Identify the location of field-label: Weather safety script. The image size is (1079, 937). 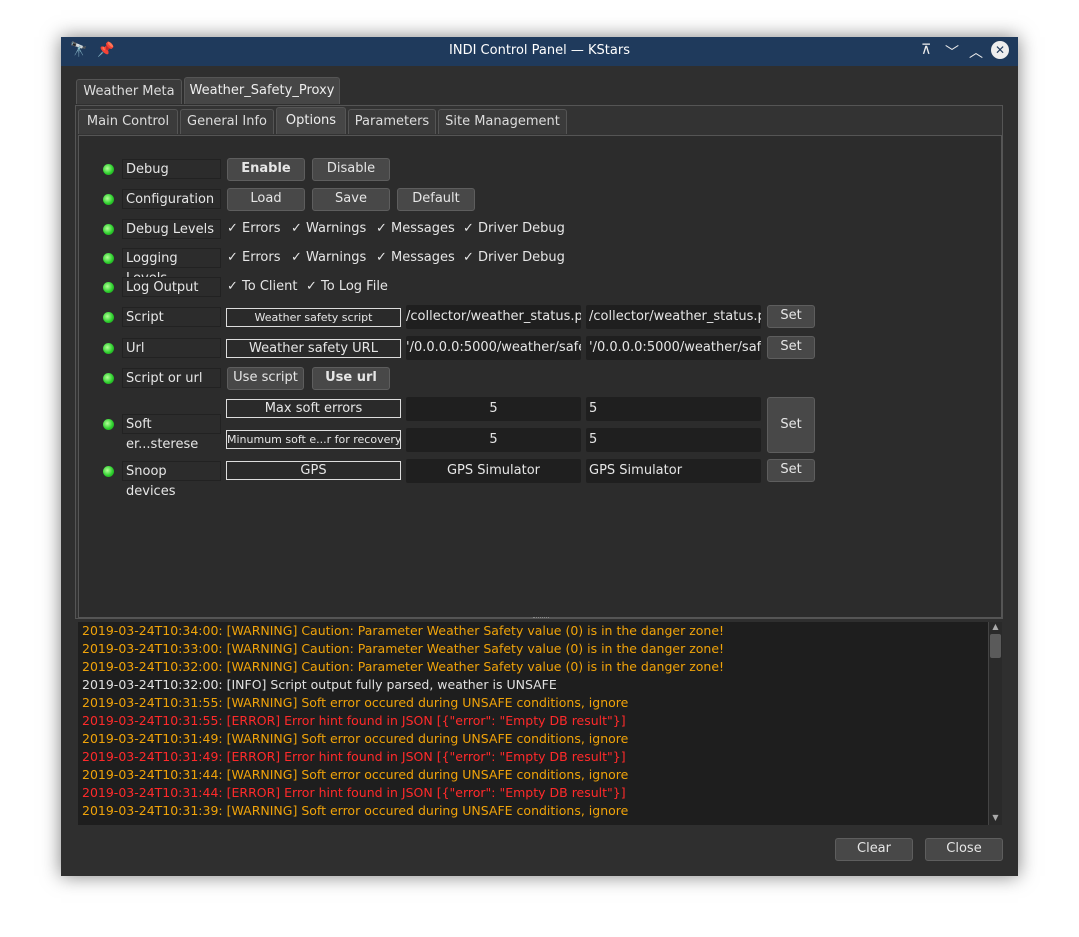
(313, 317).